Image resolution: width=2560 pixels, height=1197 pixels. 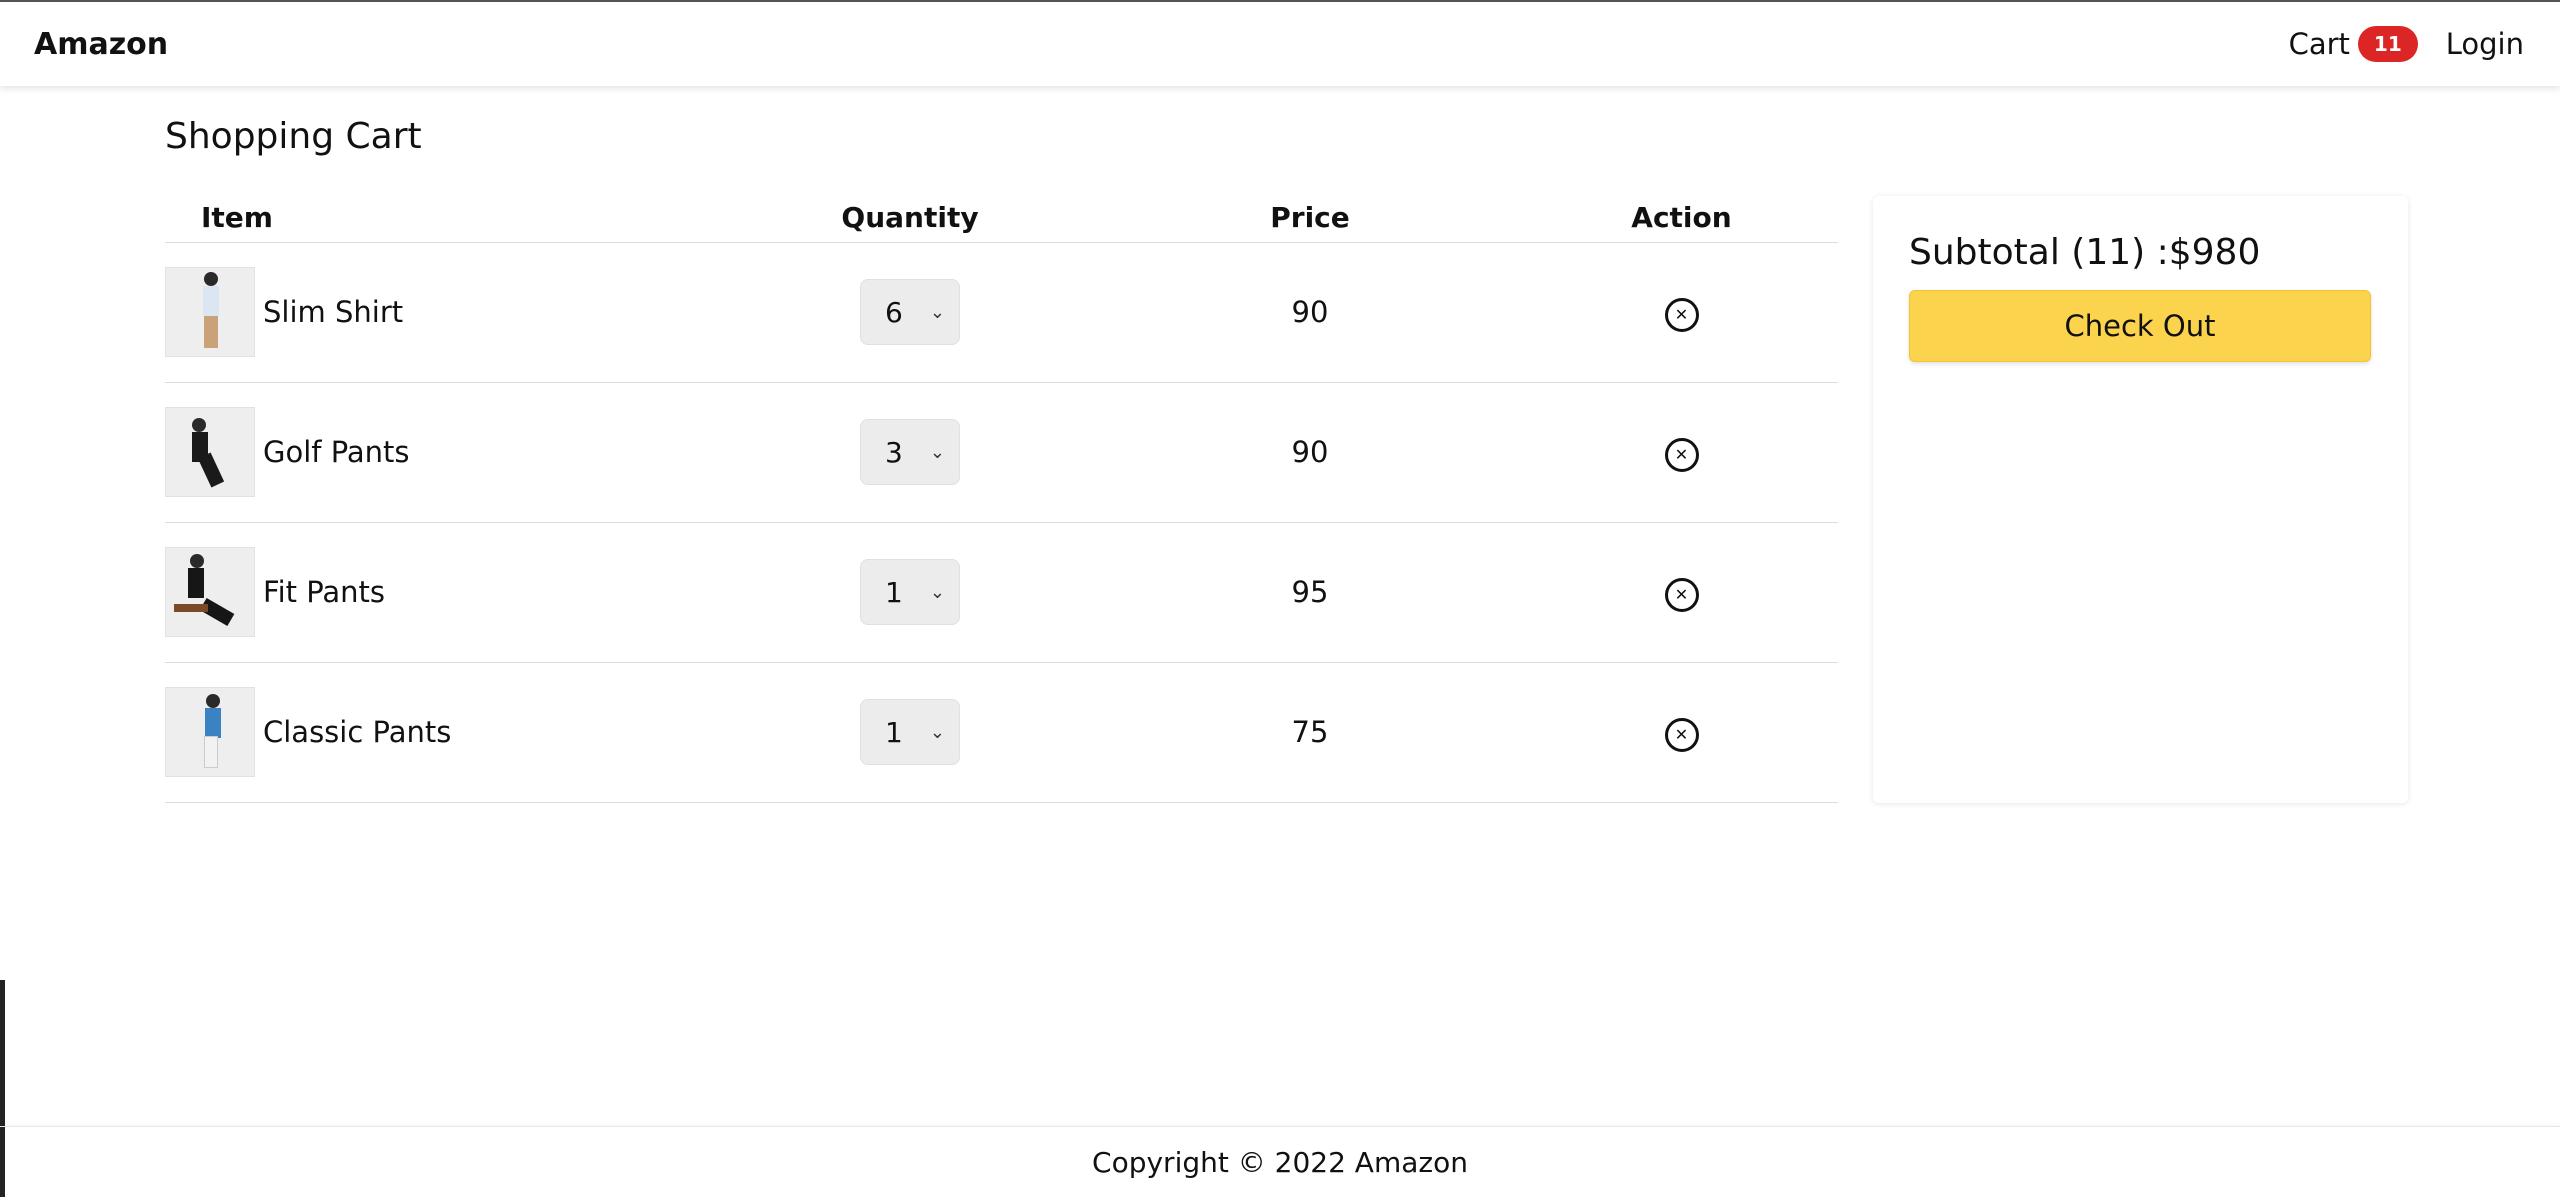 What do you see at coordinates (2353, 44) in the screenshot?
I see `cart-link: Cart 11` at bounding box center [2353, 44].